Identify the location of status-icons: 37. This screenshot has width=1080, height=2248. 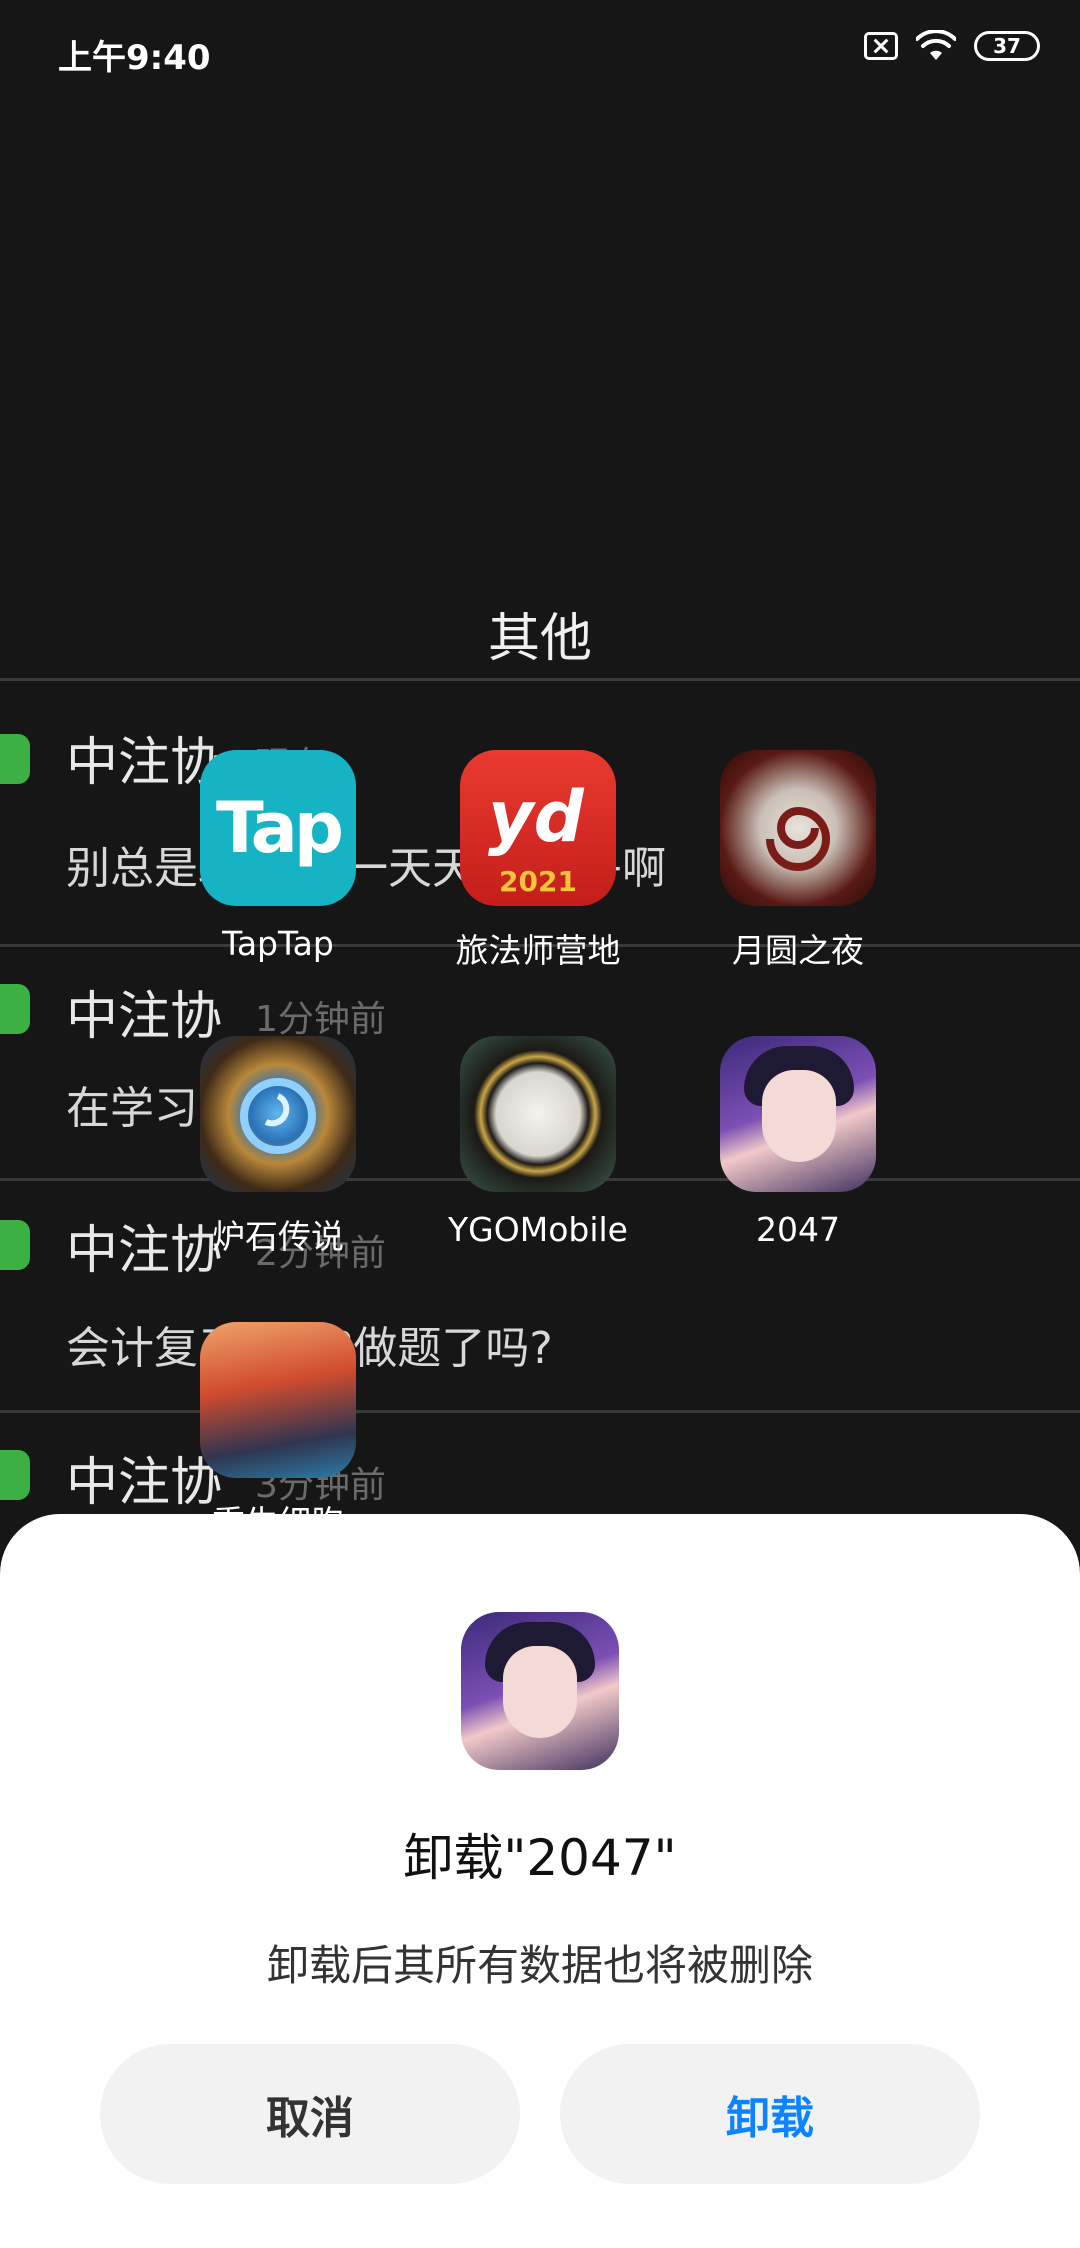
(952, 46).